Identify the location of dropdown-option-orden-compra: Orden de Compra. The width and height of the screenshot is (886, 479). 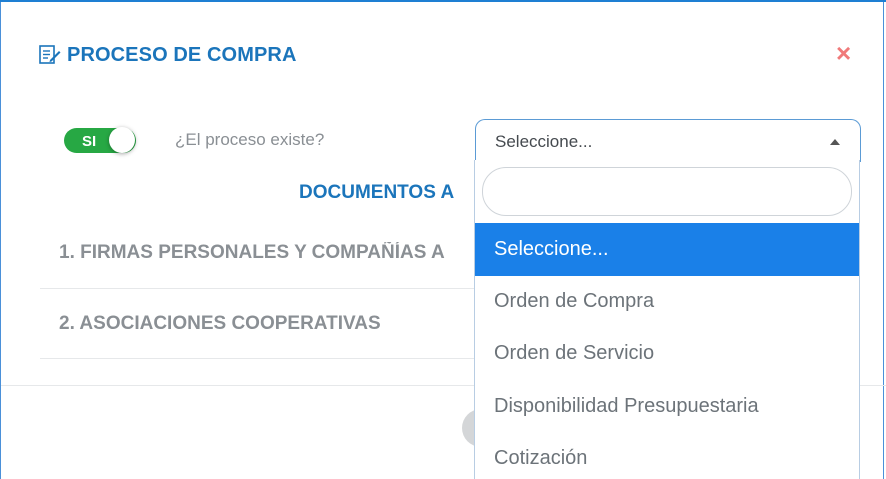
(667, 301).